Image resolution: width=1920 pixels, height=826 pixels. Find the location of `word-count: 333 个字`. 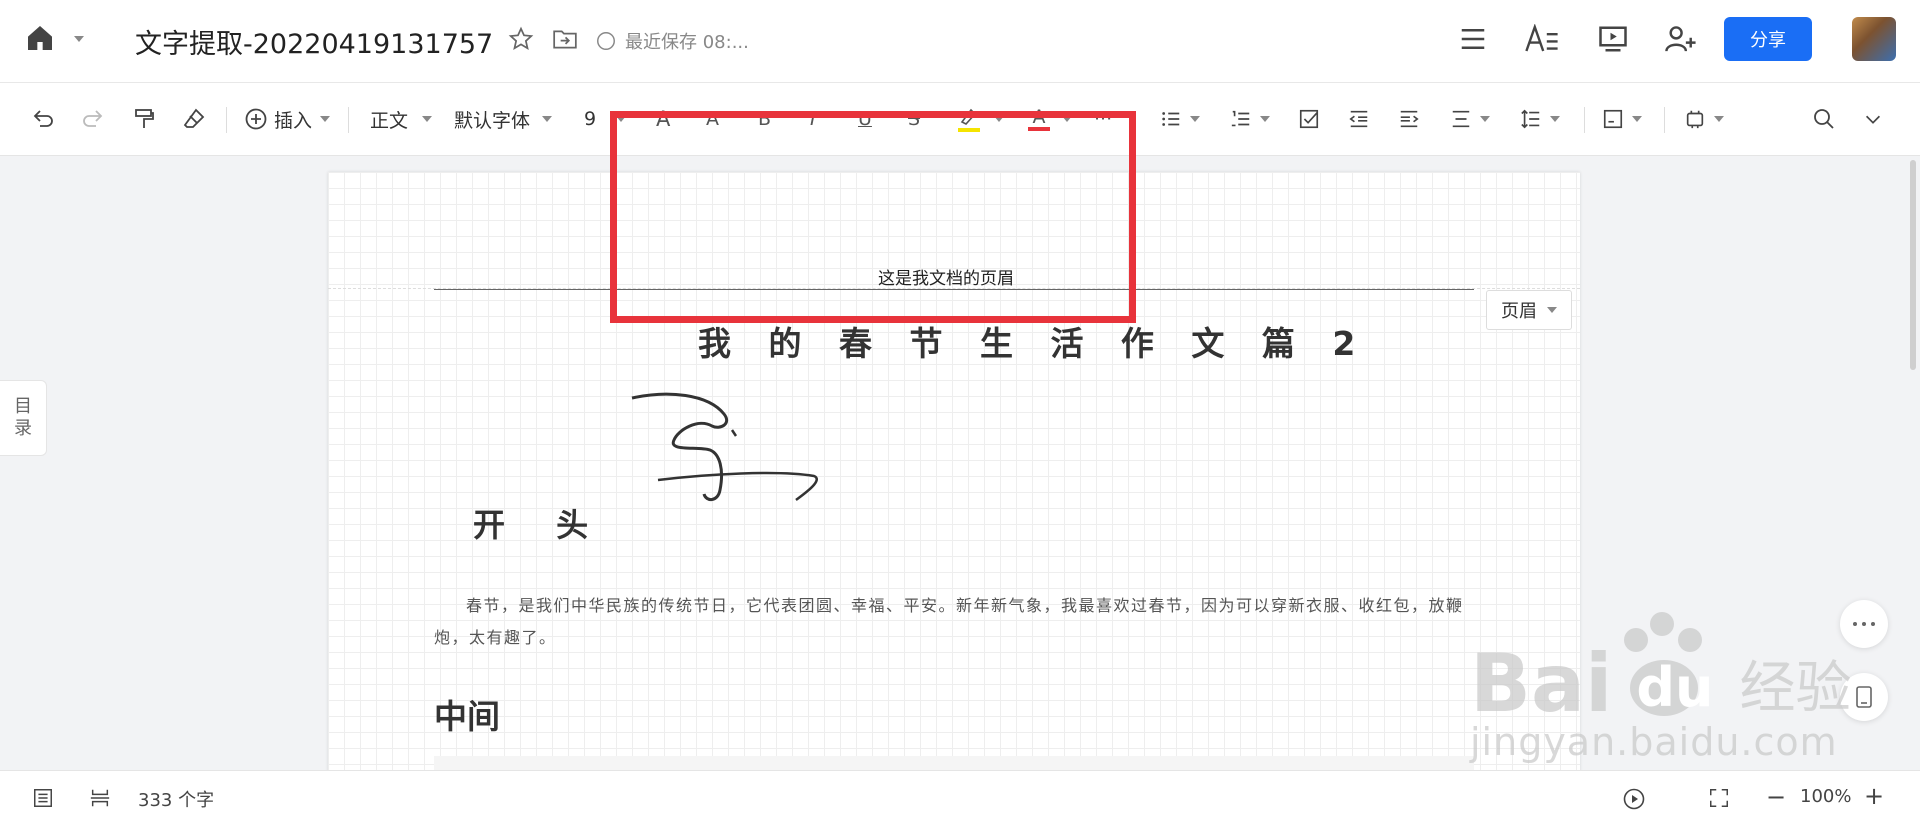

word-count: 333 个字 is located at coordinates (176, 800).